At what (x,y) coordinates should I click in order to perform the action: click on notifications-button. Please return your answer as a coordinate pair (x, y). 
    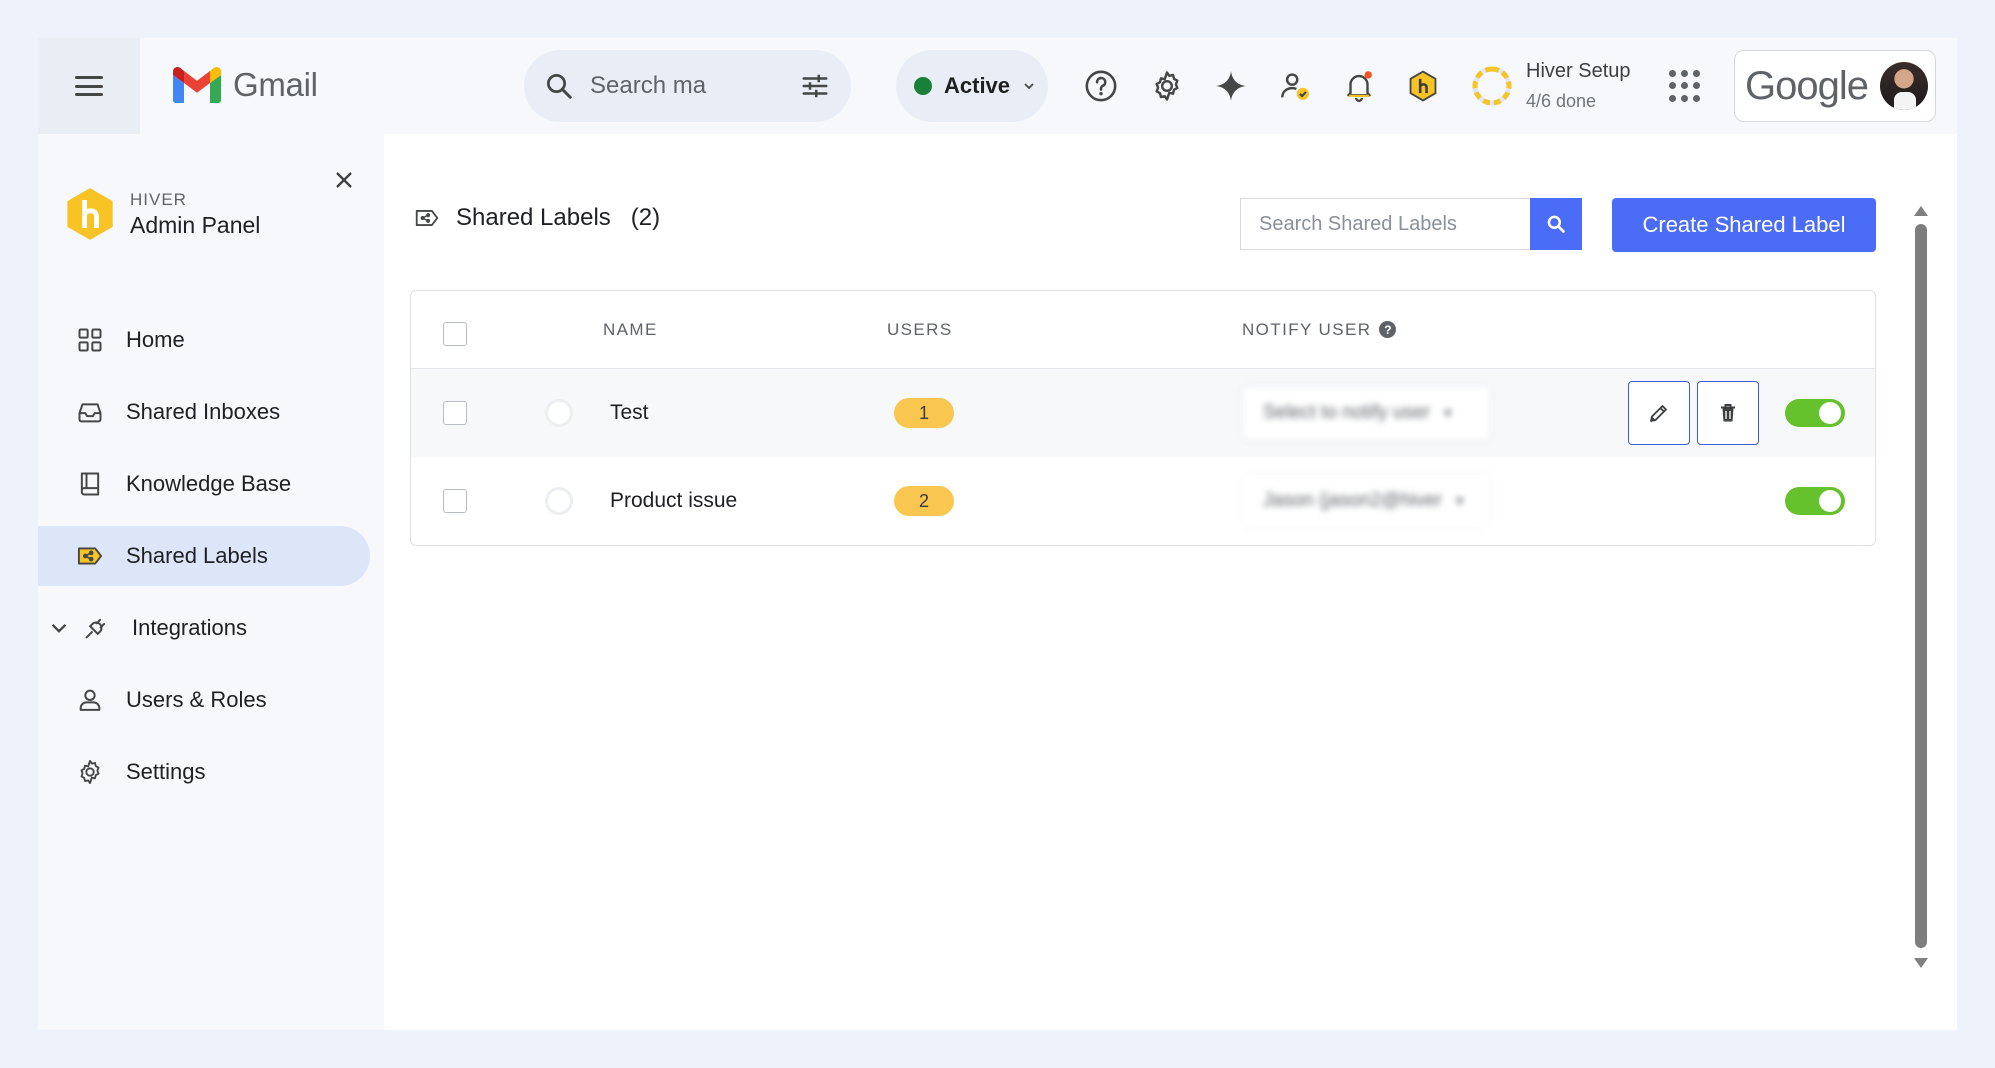
    Looking at the image, I should click on (1359, 86).